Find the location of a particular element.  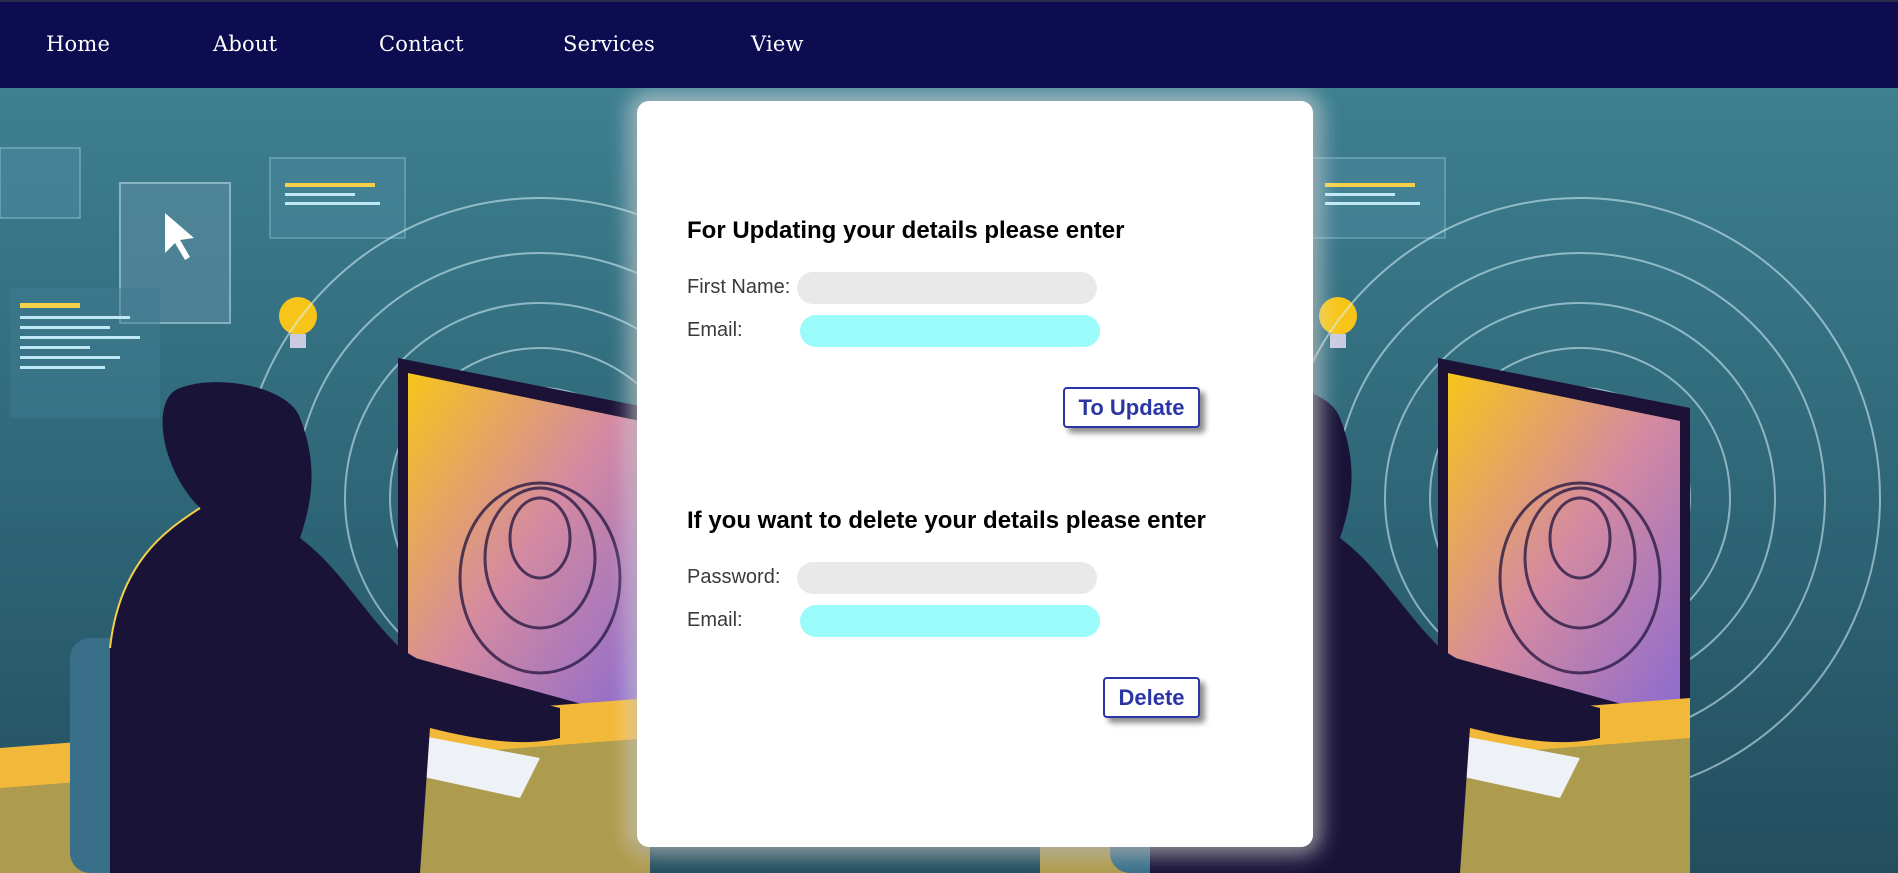

nav-about-link: About is located at coordinates (245, 44).